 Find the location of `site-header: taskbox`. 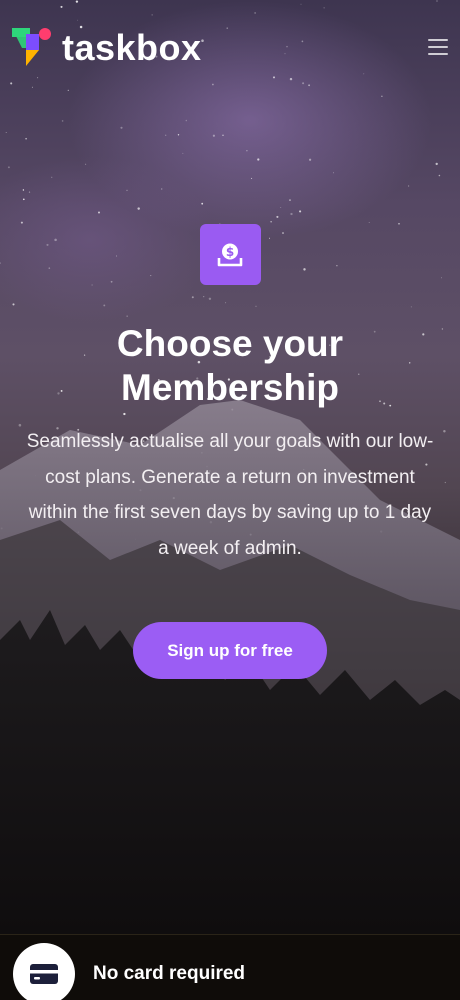

site-header: taskbox is located at coordinates (230, 47).